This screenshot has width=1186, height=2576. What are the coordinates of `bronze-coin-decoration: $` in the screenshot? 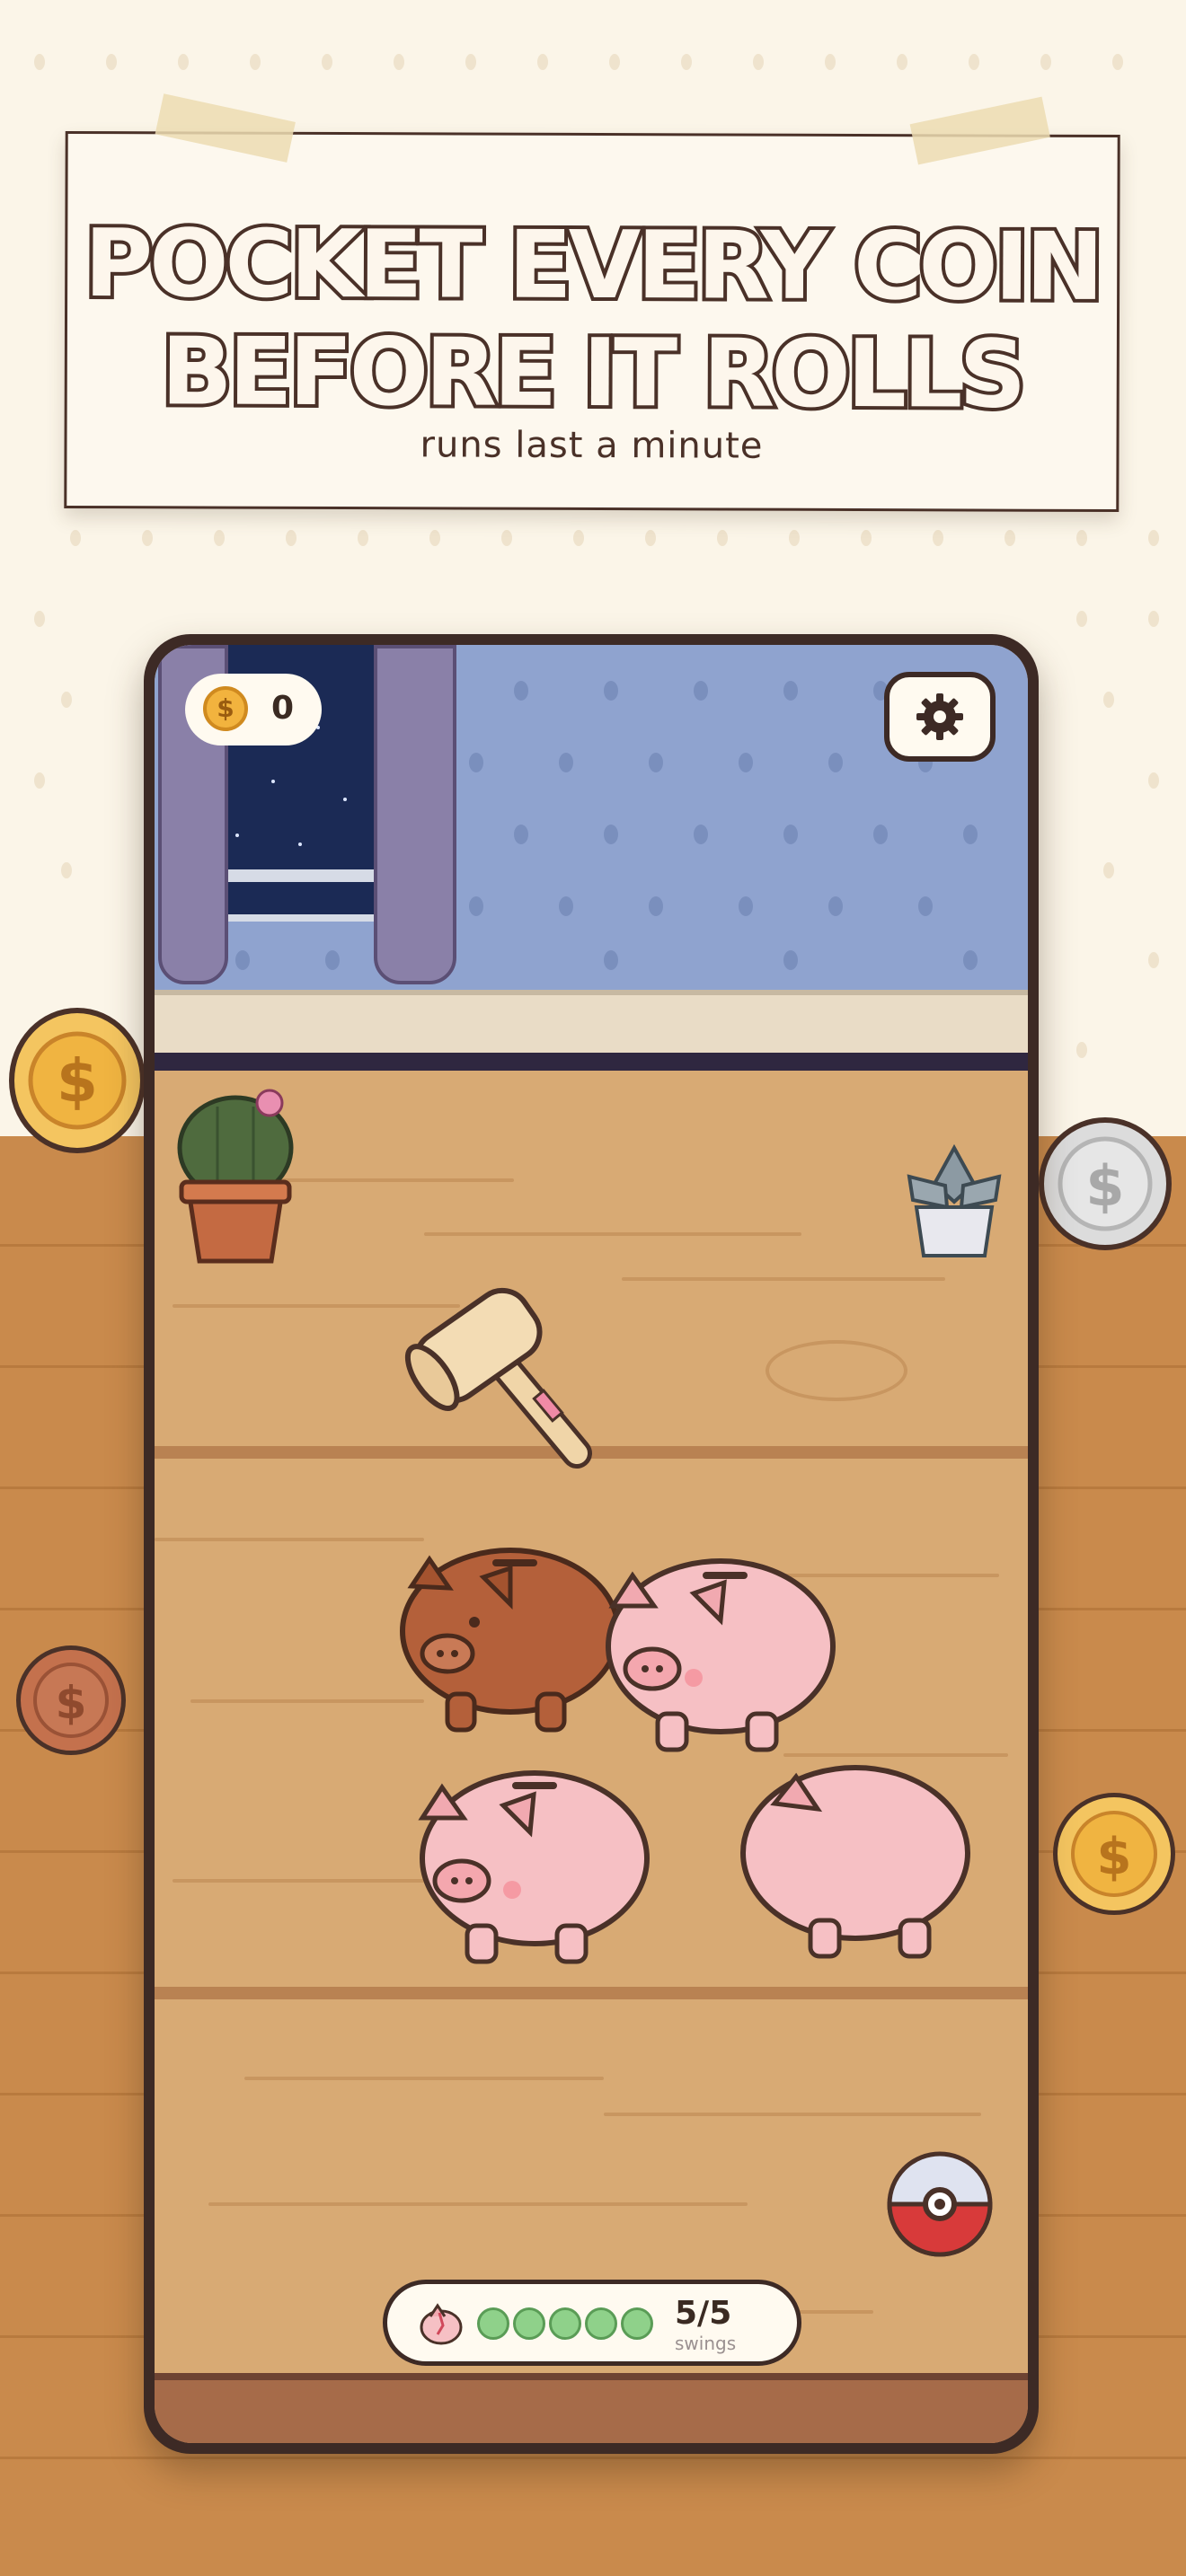 It's located at (71, 1700).